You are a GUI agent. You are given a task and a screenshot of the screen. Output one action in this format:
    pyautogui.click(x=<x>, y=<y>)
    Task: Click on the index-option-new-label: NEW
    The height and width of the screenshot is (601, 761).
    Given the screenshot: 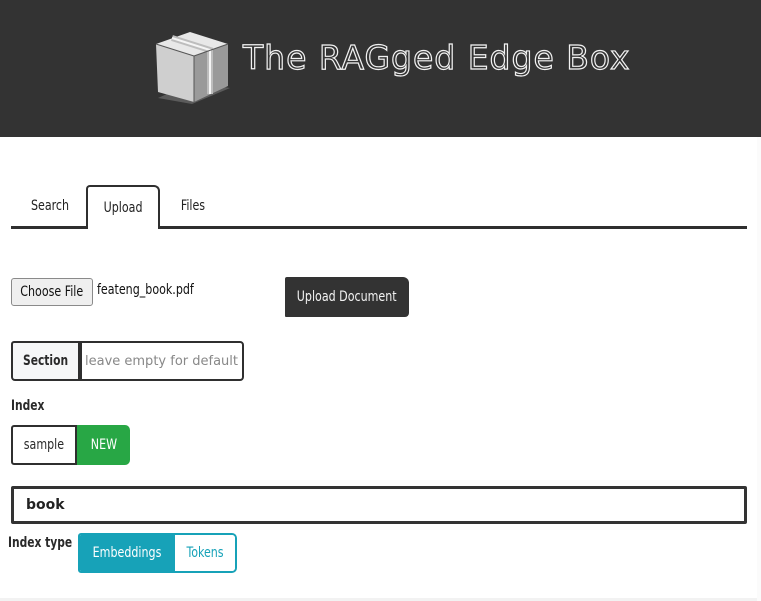 What is the action you would take?
    pyautogui.click(x=103, y=445)
    